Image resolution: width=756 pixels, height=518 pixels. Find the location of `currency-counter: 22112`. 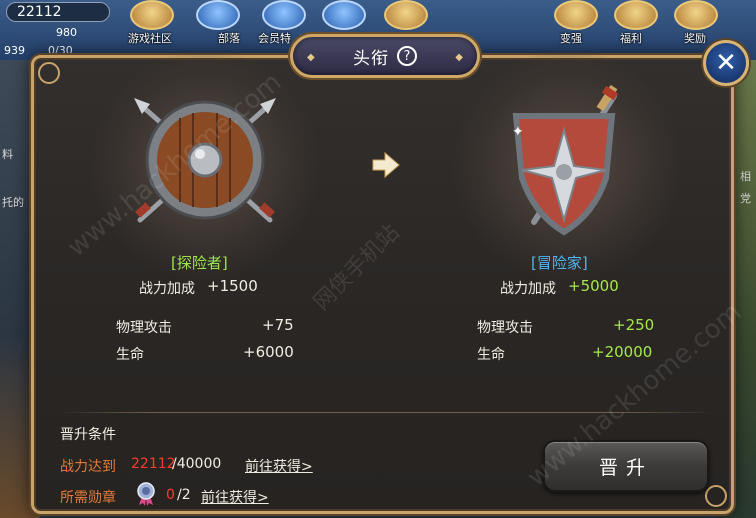

currency-counter: 22112 is located at coordinates (58, 12).